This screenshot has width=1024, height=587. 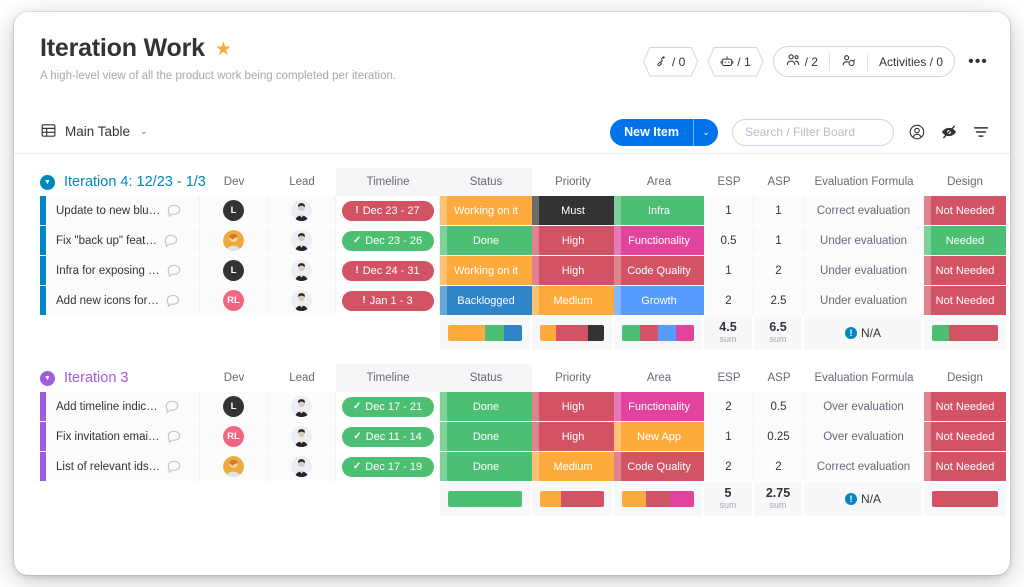 I want to click on summary-priority, so click(x=573, y=499).